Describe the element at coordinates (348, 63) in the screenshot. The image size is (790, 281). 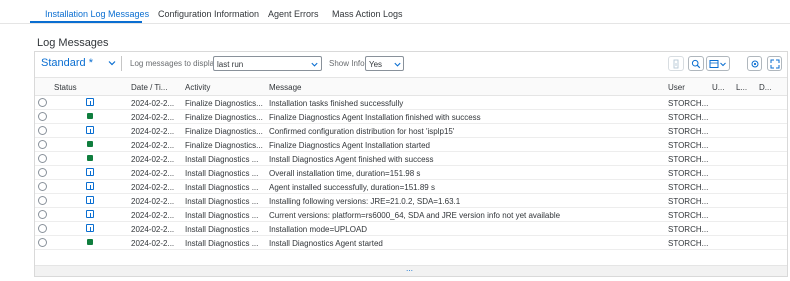
I see `show-info-label: Show Info:` at that location.